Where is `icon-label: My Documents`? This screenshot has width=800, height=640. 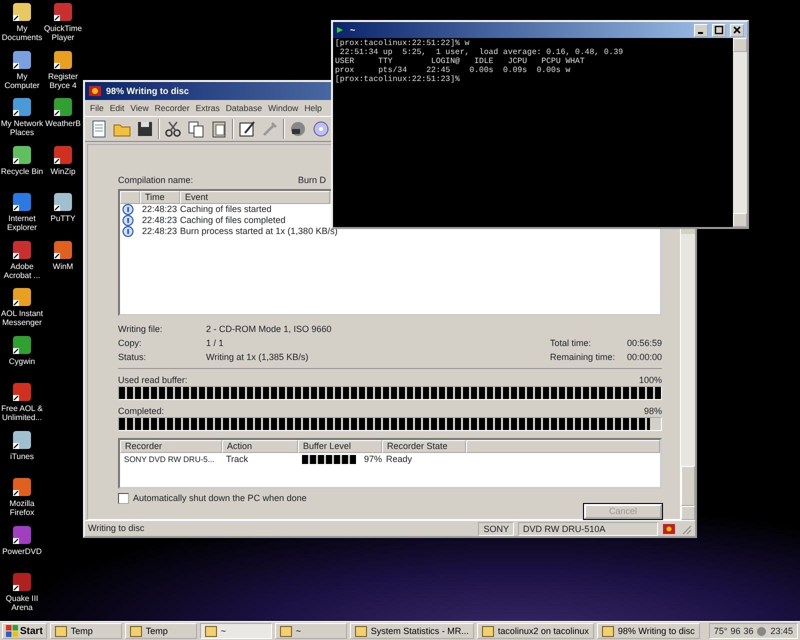
icon-label: My Documents is located at coordinates (22, 33).